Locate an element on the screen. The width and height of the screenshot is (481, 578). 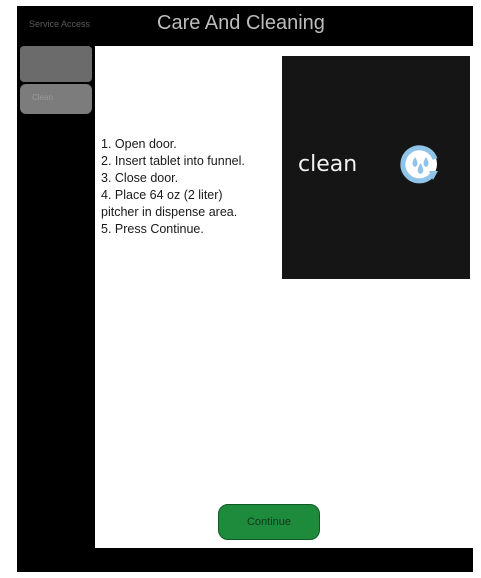
service-access-link: Service Access is located at coordinates (59, 24).